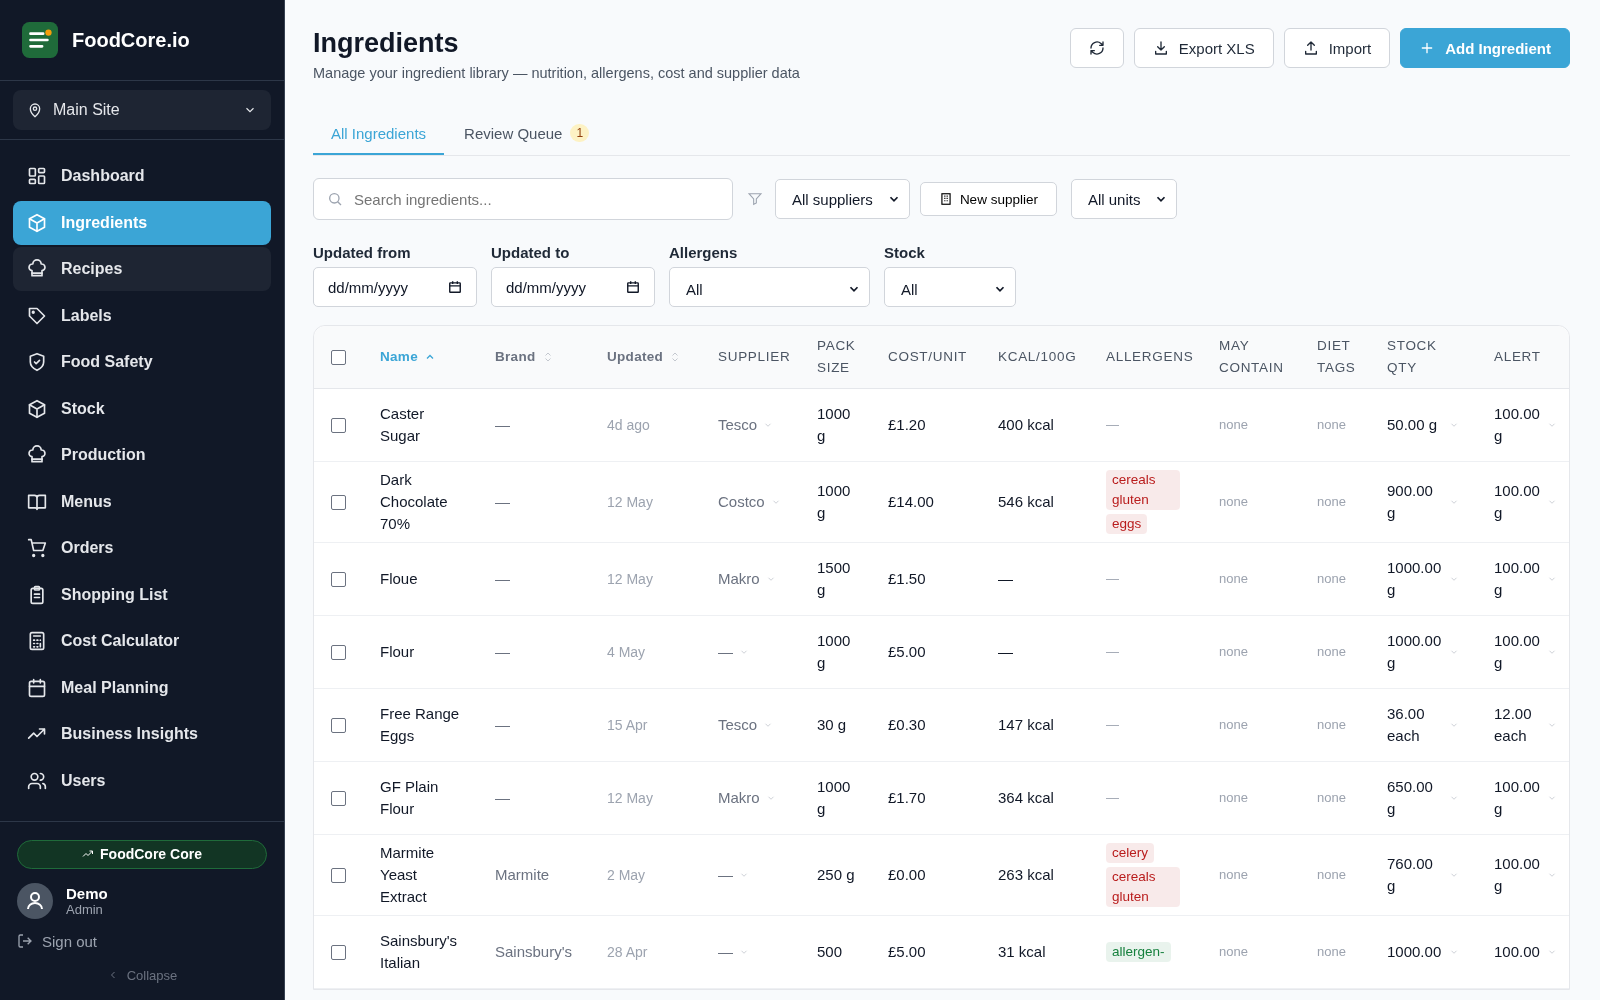  Describe the element at coordinates (142, 315) in the screenshot. I see `nav-item: Labels` at that location.